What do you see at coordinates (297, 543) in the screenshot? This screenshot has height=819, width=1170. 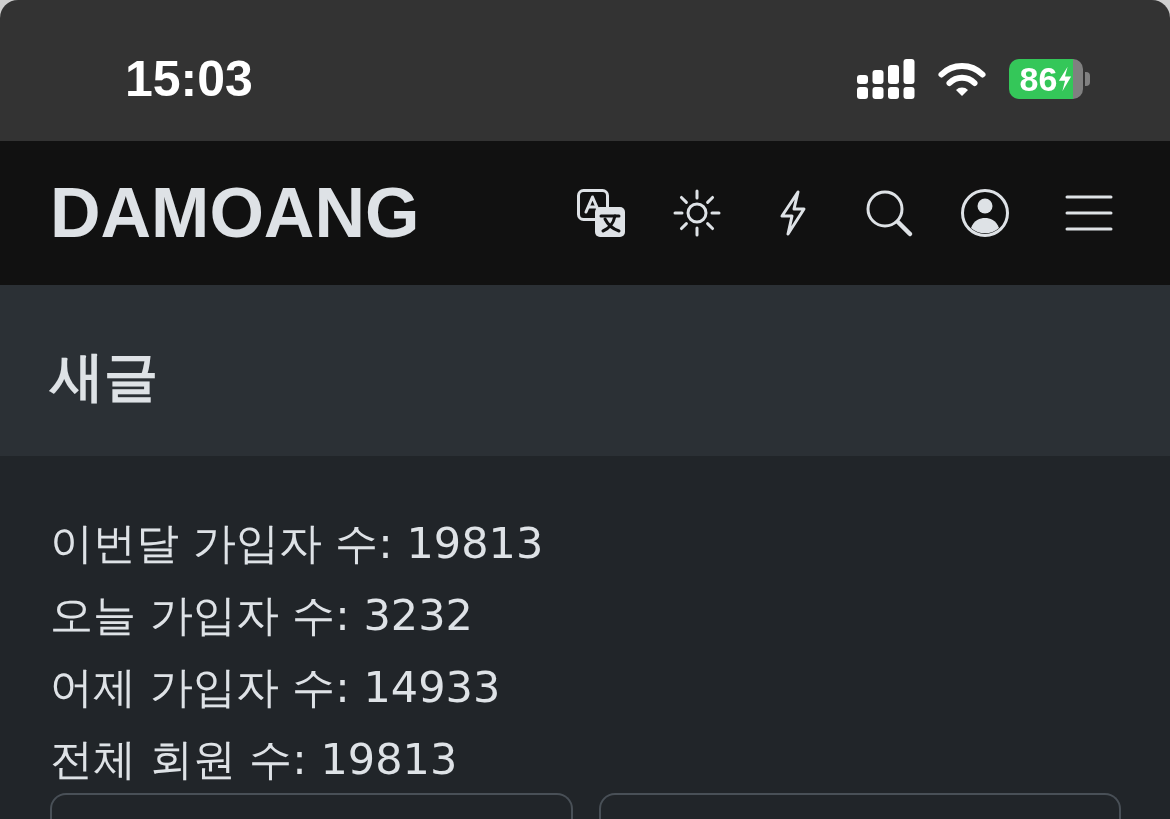 I see `stat-line: 이번달 가입자 수: 19813` at bounding box center [297, 543].